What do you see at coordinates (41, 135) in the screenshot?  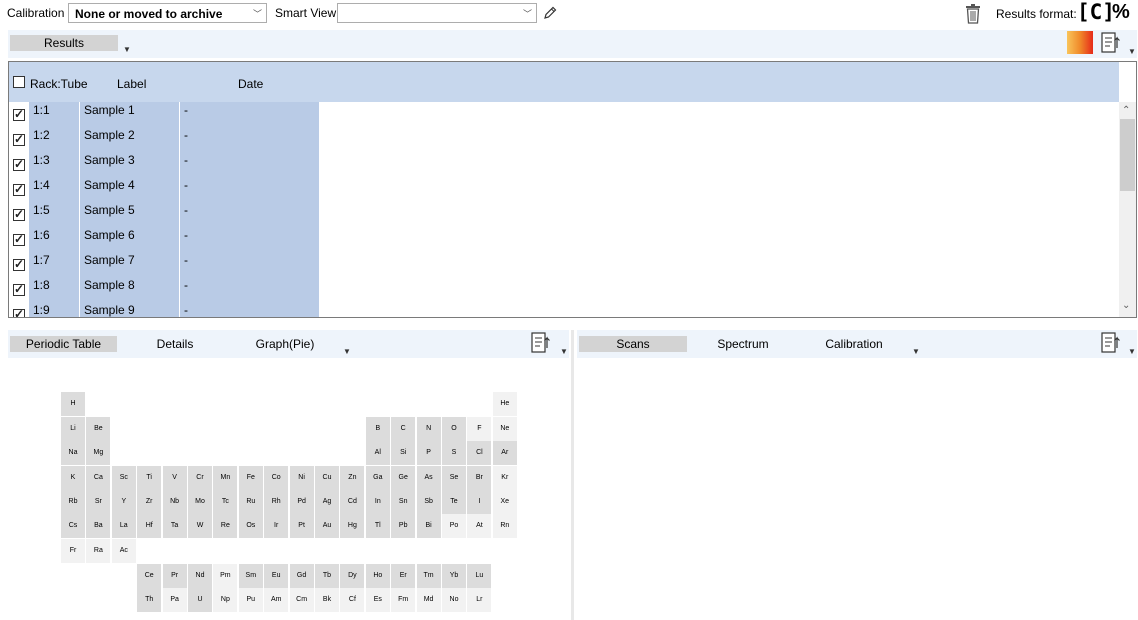 I see `cell-rack-tube: 1:2` at bounding box center [41, 135].